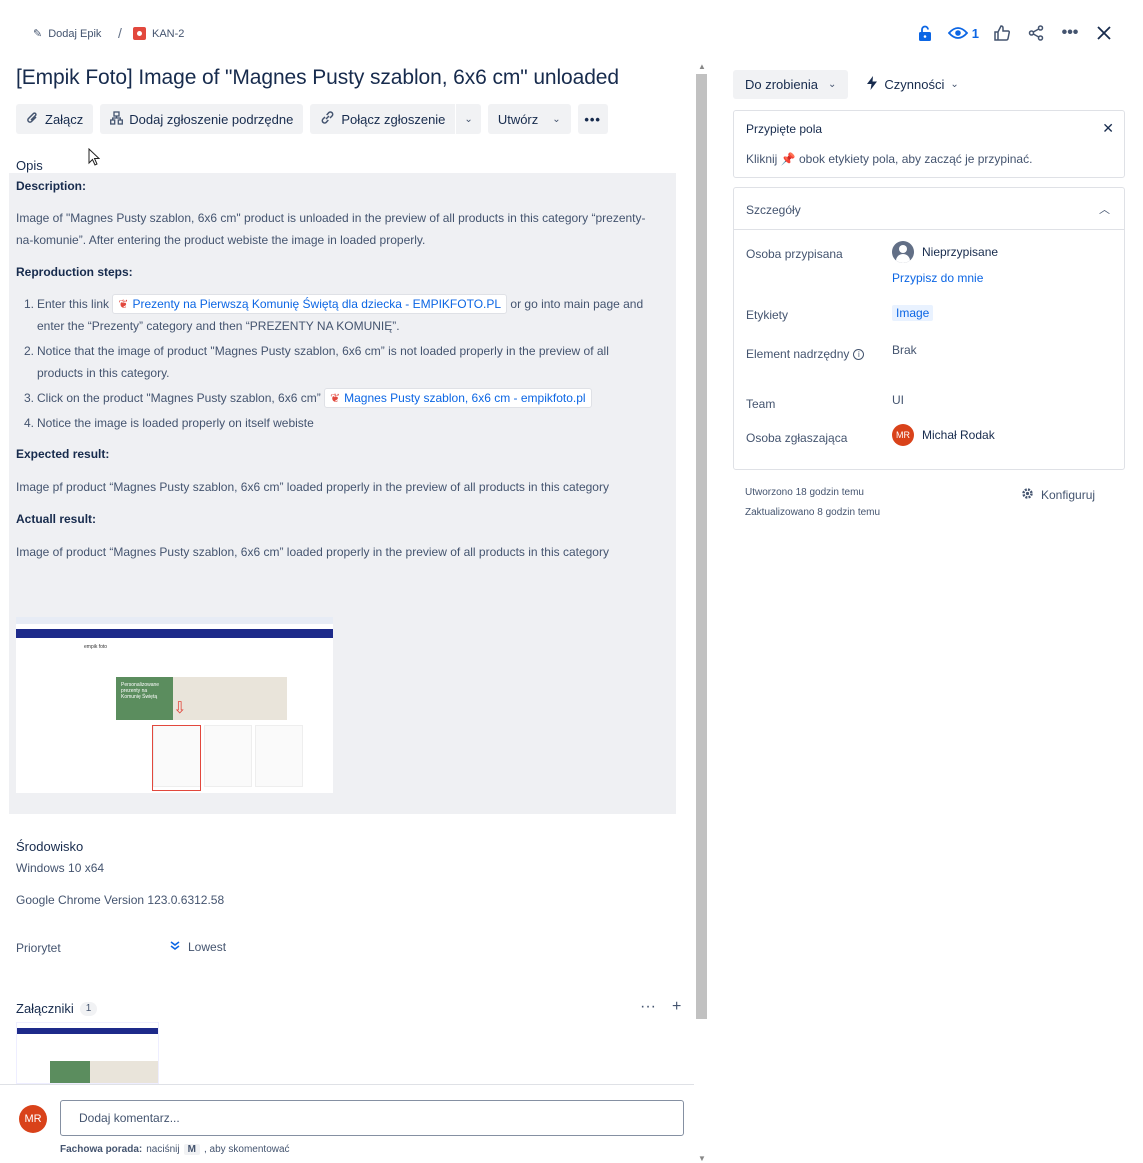  What do you see at coordinates (781, 84) in the screenshot?
I see `status-label: Do zrobienia` at bounding box center [781, 84].